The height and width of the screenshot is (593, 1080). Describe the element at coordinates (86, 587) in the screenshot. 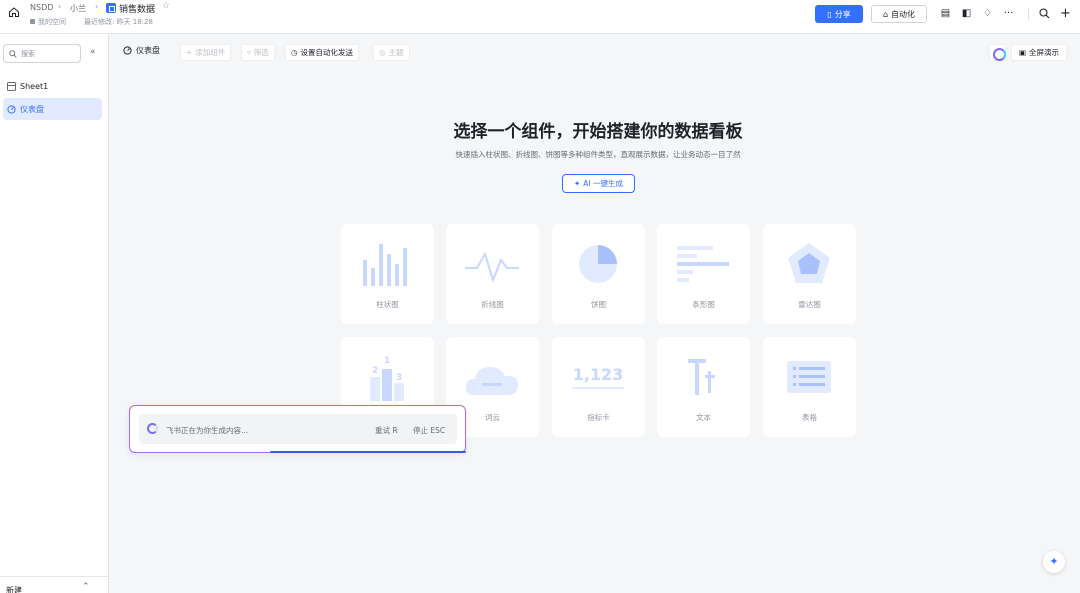

I see `chevron-up-icon: ⌃` at that location.